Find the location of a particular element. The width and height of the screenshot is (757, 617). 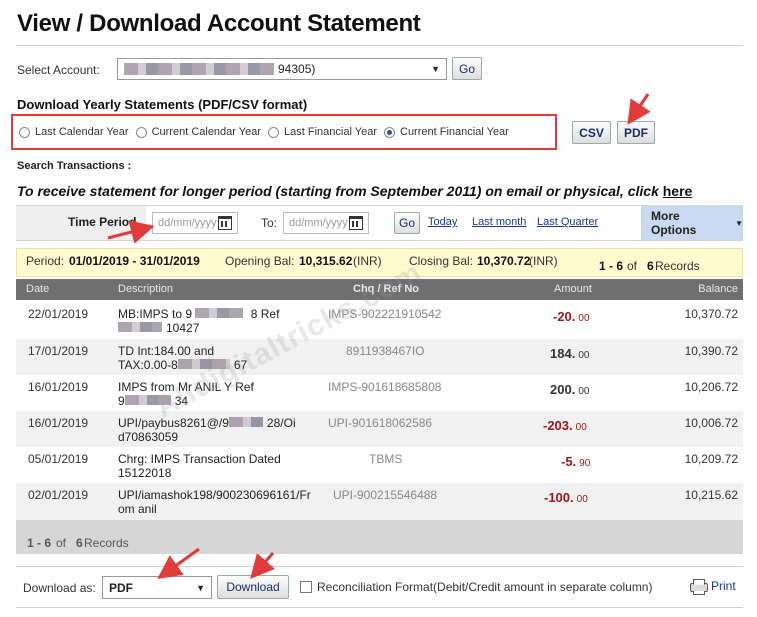

record-total: 6 is located at coordinates (650, 266).